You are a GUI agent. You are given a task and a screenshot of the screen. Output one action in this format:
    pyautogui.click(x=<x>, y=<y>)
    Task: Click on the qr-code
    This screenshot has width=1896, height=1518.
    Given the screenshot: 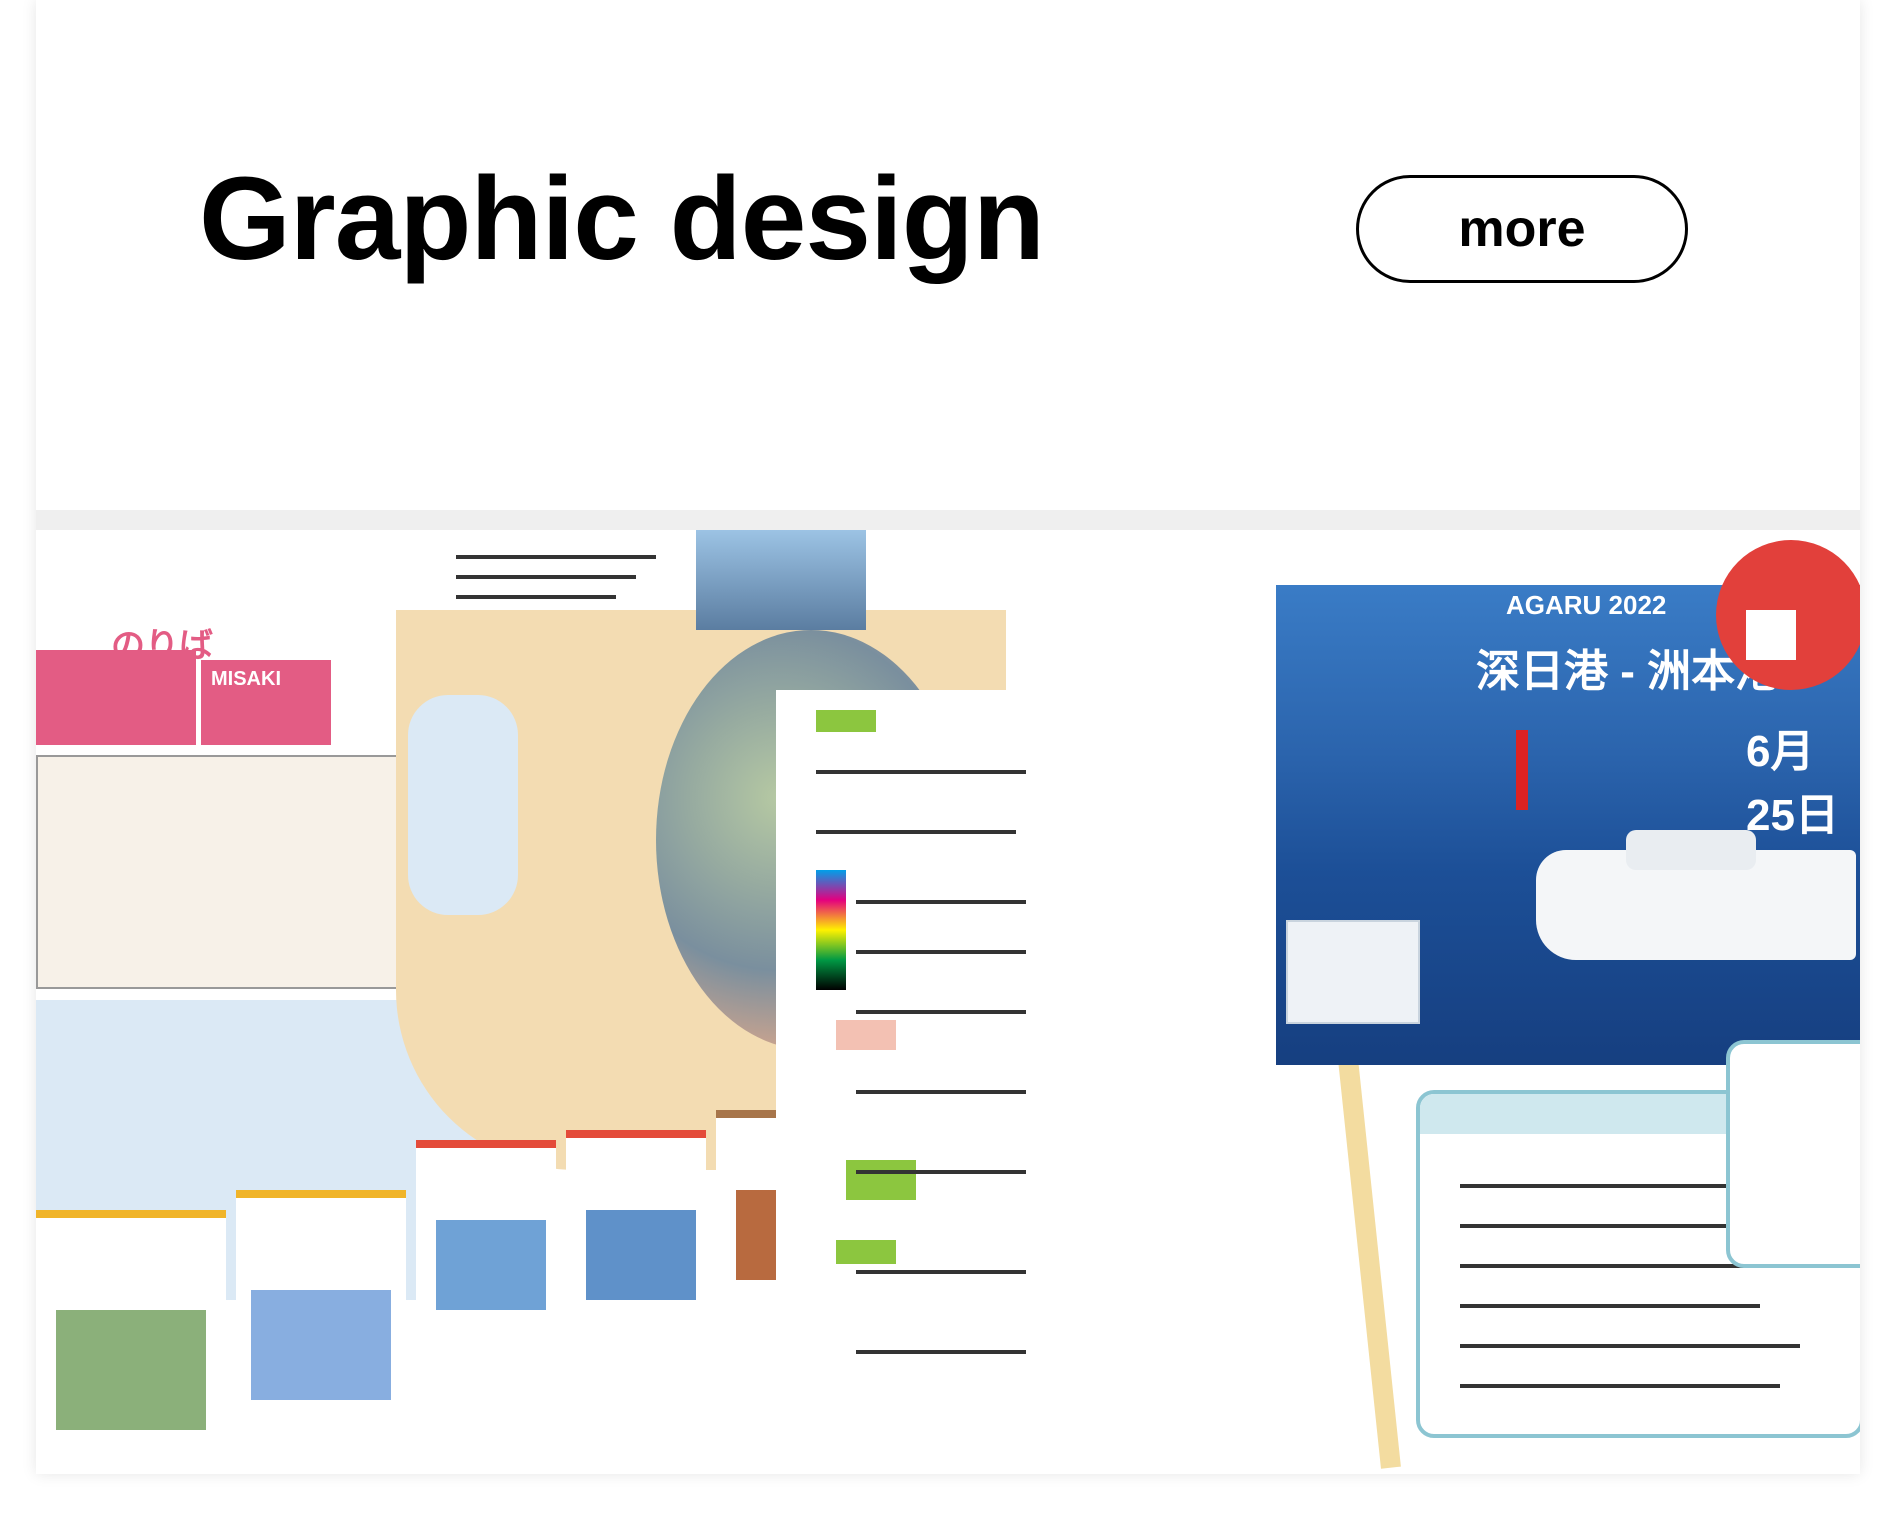 What is the action you would take?
    pyautogui.click(x=1771, y=635)
    